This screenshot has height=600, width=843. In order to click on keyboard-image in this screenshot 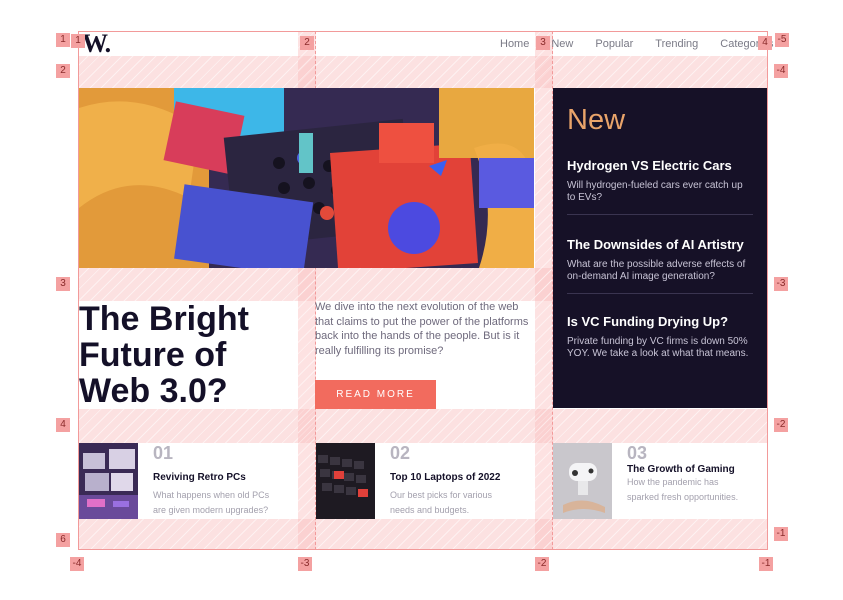, I will do `click(345, 481)`.